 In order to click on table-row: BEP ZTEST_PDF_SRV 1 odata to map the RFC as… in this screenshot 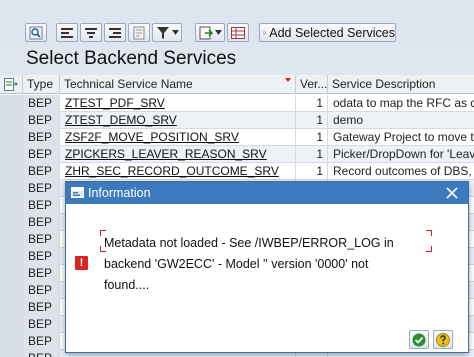, I will do `click(237, 103)`.